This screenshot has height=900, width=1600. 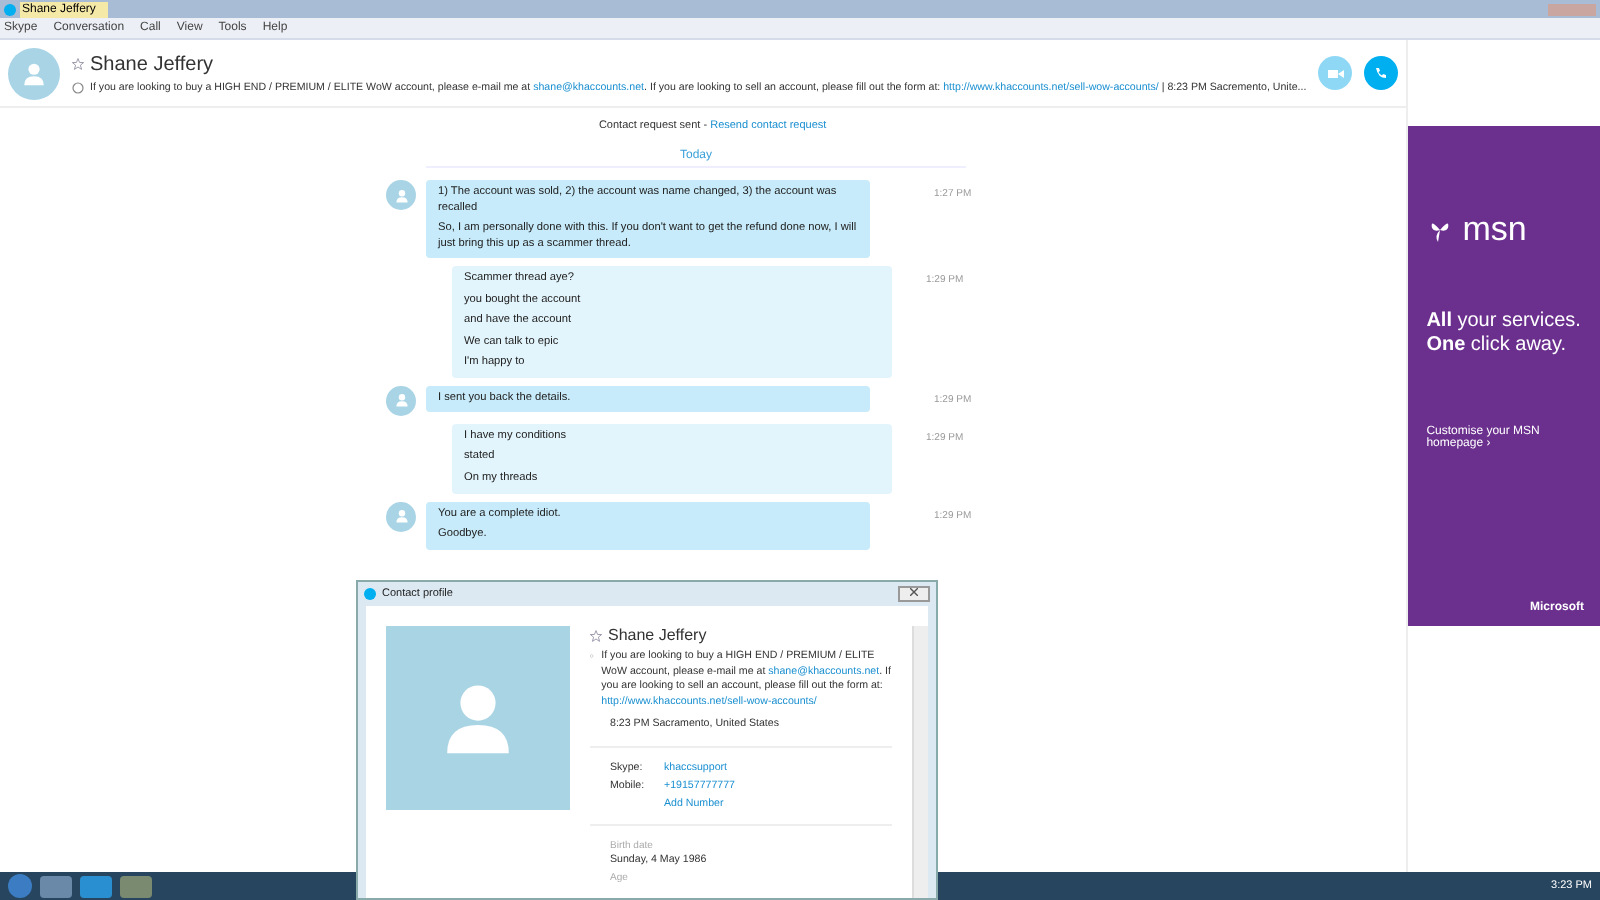 What do you see at coordinates (657, 635) in the screenshot?
I see `profile-name: Shane Jeffery` at bounding box center [657, 635].